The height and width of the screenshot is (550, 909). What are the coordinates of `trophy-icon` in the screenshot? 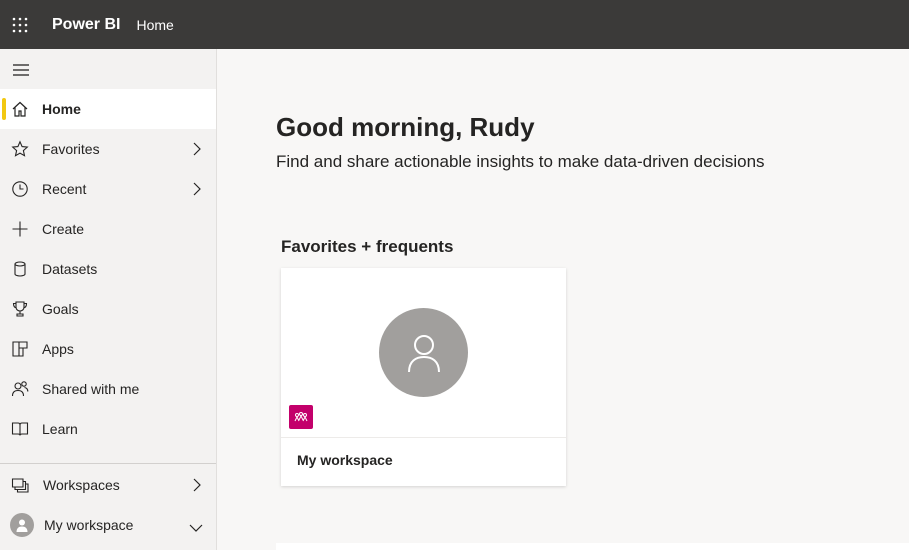 It's located at (20, 309).